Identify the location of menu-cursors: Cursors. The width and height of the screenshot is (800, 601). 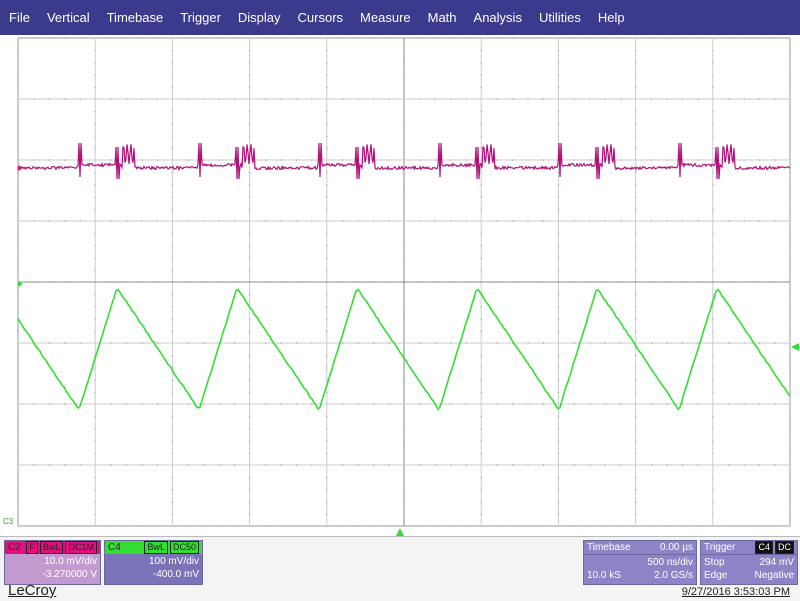
(320, 17).